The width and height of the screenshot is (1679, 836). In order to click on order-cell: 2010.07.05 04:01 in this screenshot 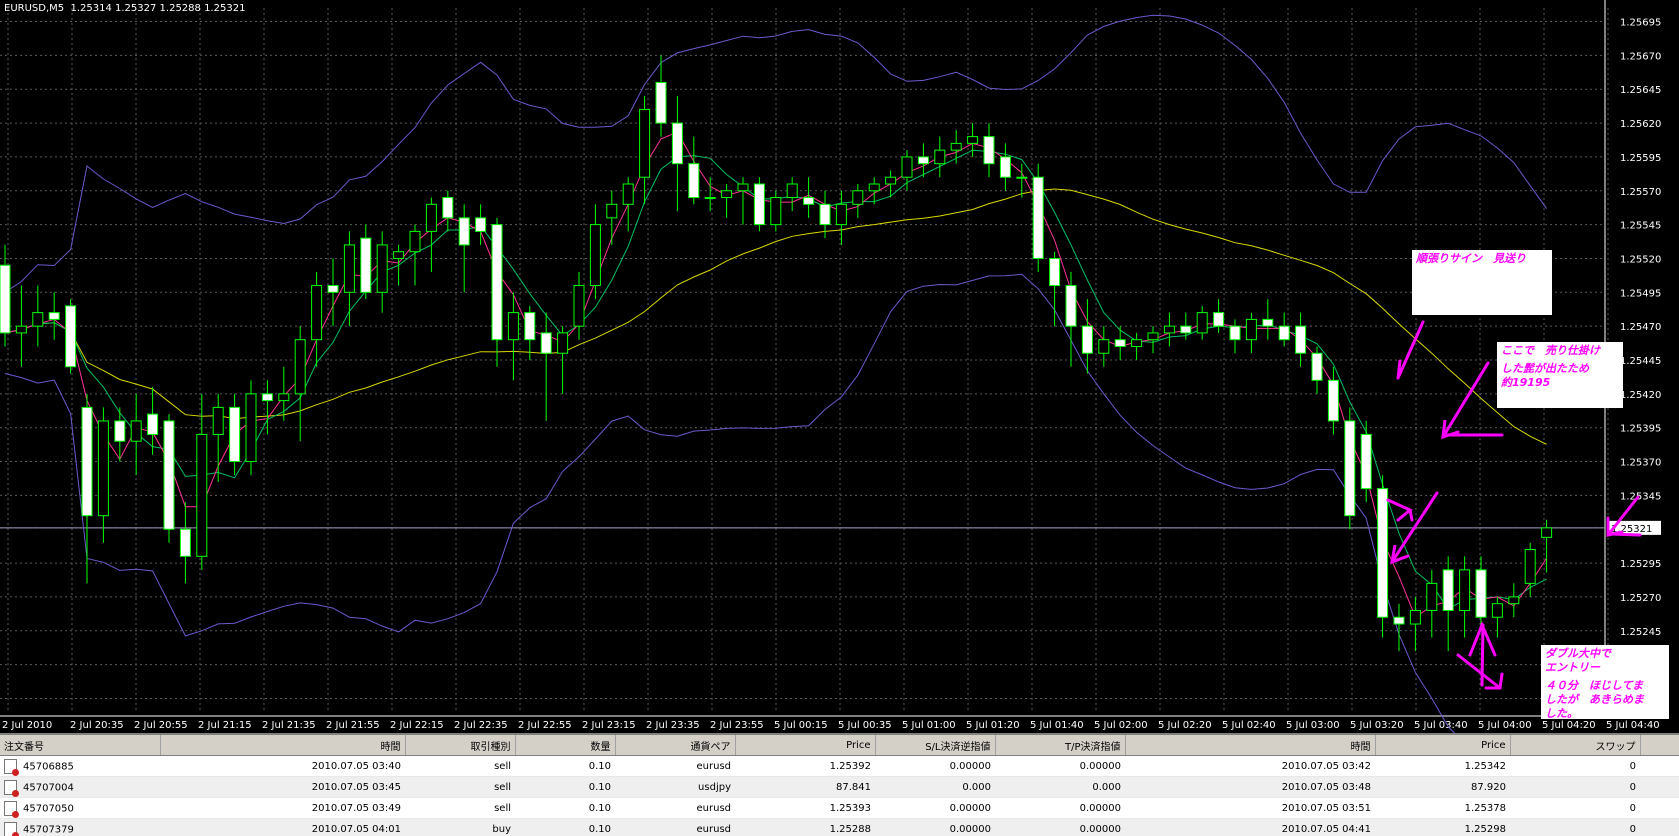, I will do `click(282, 827)`.